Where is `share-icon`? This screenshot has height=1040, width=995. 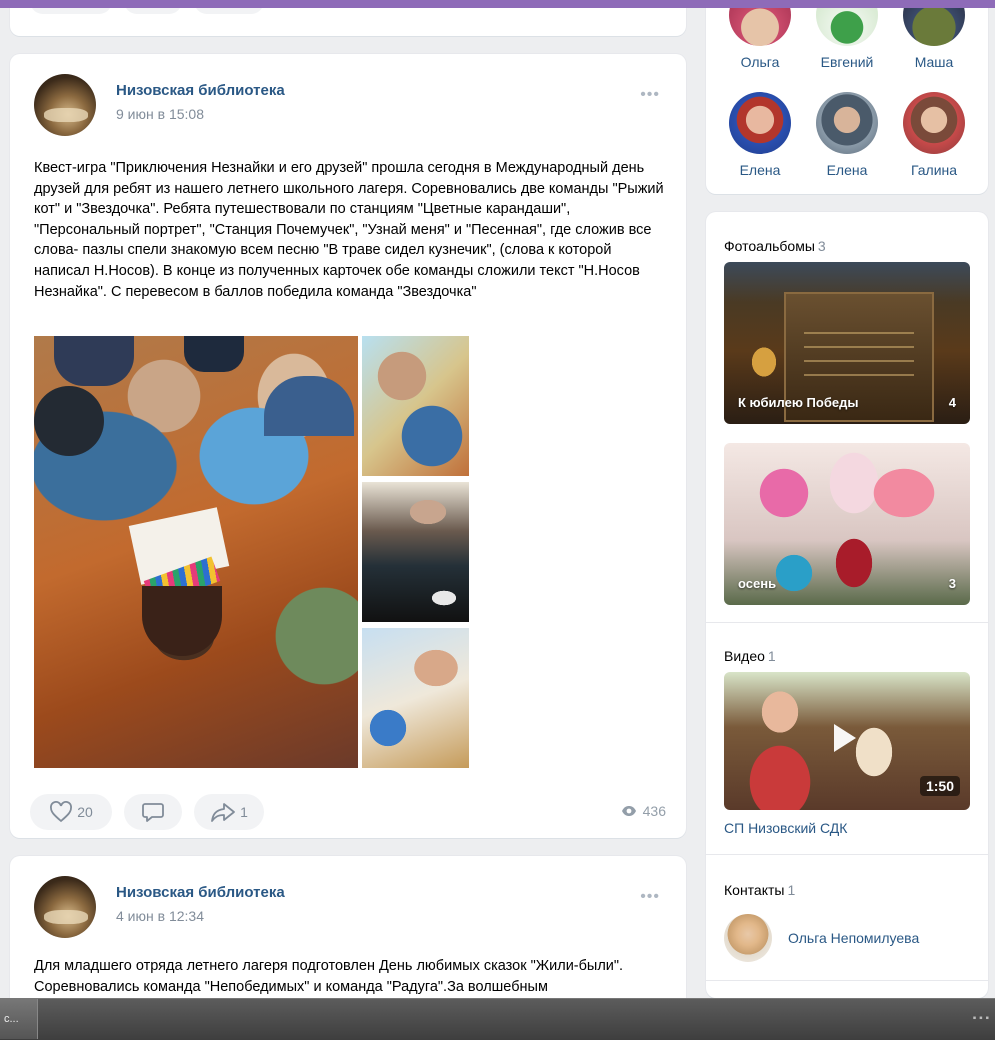 share-icon is located at coordinates (223, 812).